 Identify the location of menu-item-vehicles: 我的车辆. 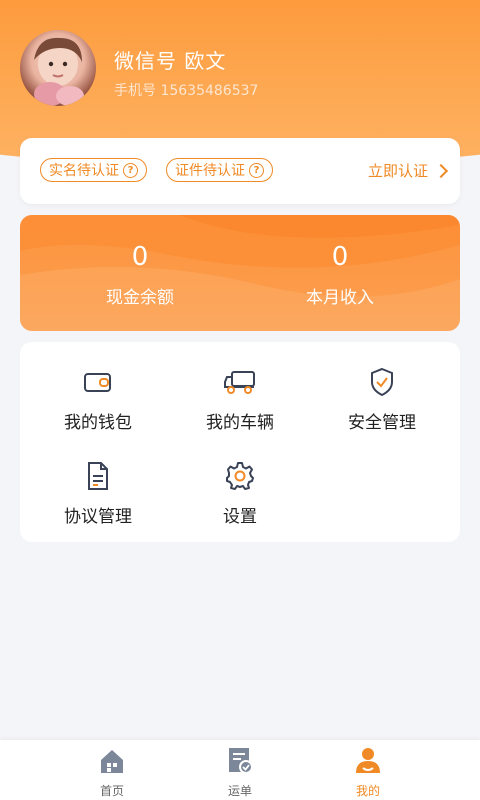
(240, 399).